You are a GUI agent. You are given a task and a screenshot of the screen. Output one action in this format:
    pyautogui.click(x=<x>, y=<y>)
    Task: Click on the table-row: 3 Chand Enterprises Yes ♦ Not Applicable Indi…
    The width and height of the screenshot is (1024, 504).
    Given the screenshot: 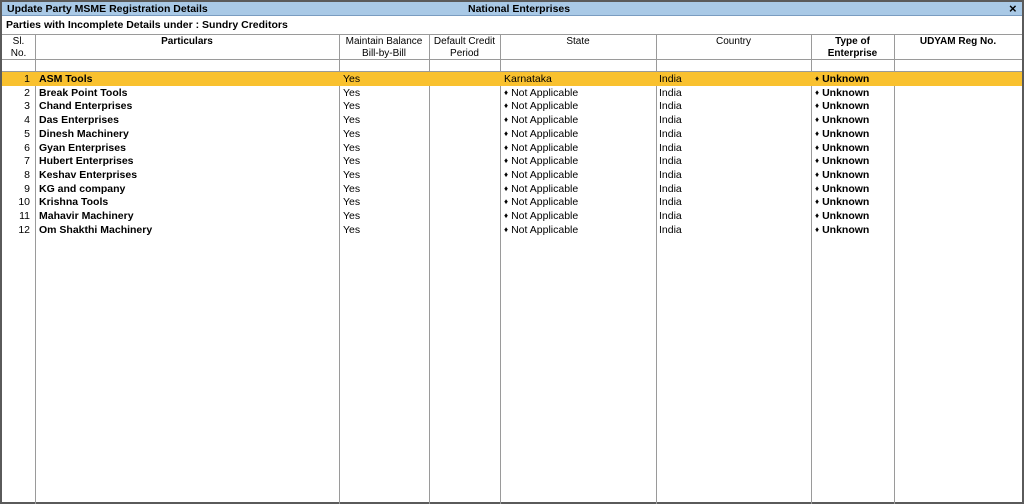 What is the action you would take?
    pyautogui.click(x=512, y=106)
    